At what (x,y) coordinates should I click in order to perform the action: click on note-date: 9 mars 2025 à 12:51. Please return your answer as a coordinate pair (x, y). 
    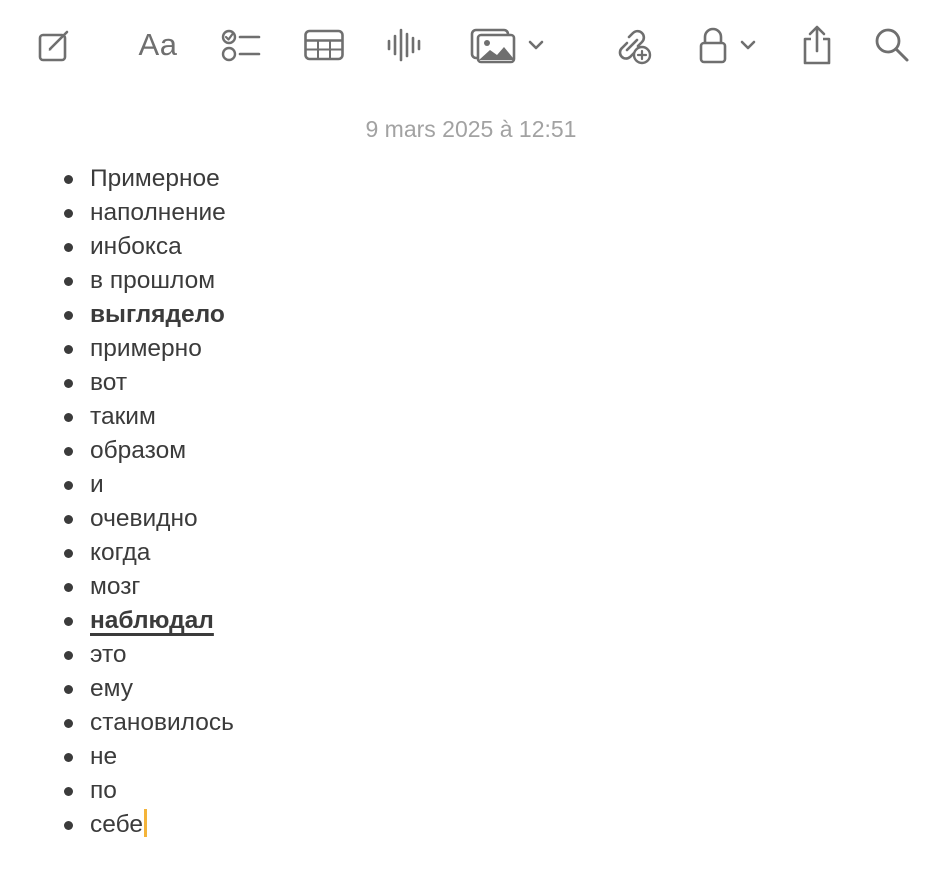
    Looking at the image, I should click on (471, 129).